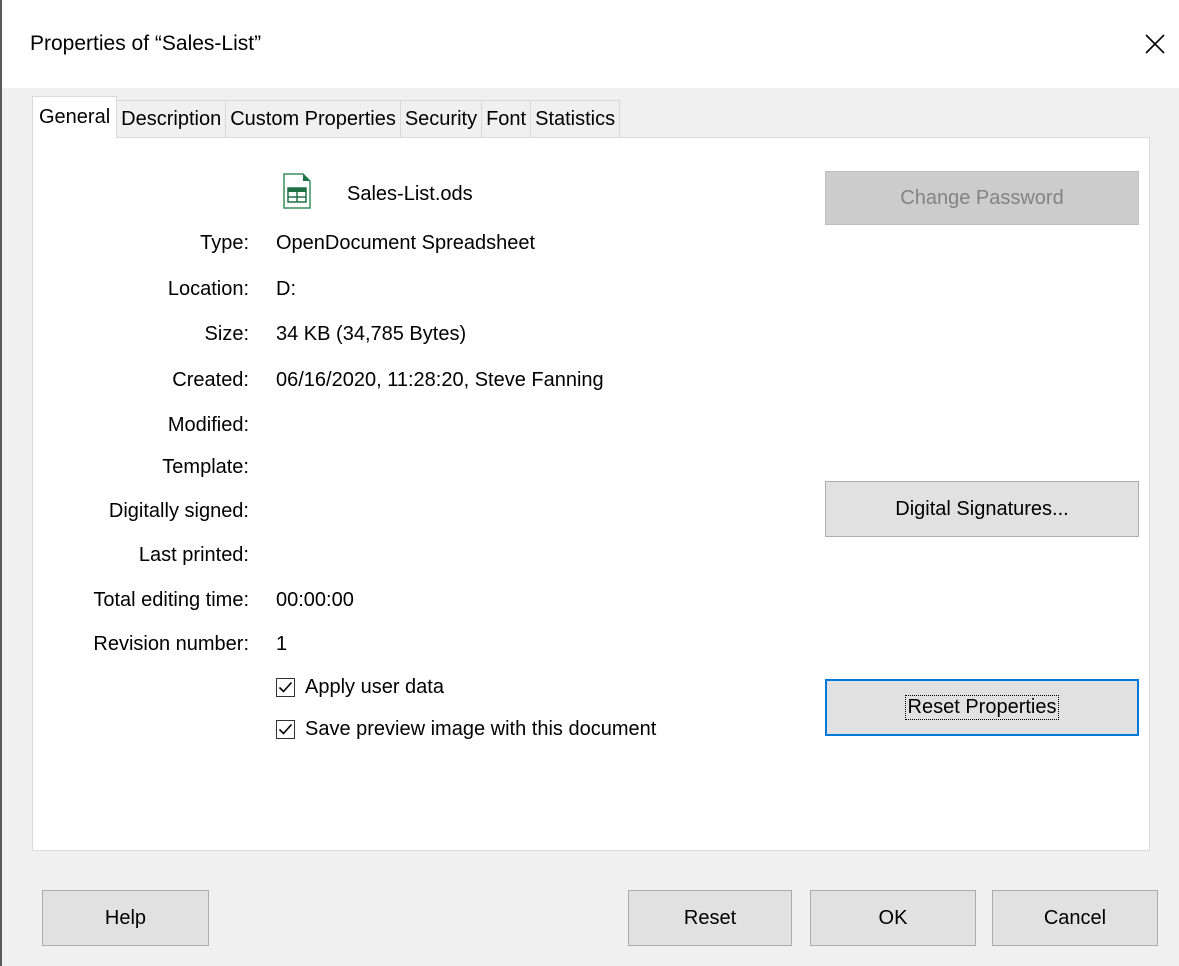 The height and width of the screenshot is (966, 1179). What do you see at coordinates (205, 467) in the screenshot?
I see `template-label: Template:` at bounding box center [205, 467].